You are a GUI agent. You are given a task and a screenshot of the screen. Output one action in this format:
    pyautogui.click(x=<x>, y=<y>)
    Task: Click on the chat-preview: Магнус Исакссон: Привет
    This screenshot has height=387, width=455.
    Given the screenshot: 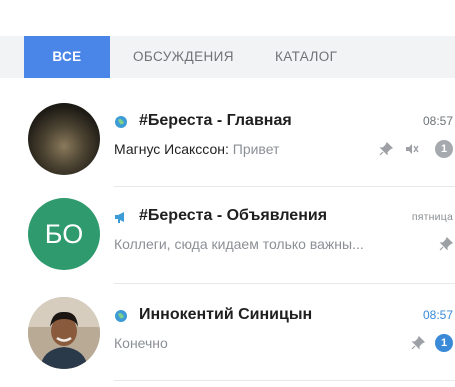 What is the action you would take?
    pyautogui.click(x=196, y=149)
    